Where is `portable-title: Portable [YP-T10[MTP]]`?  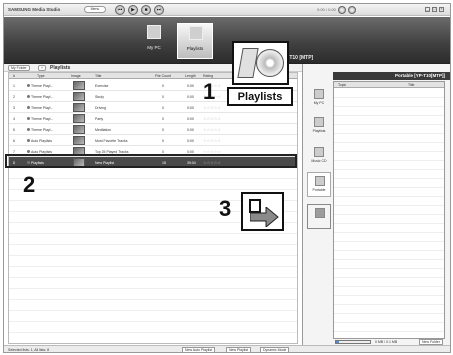
portable-title: Portable [YP-T10[MTP]] is located at coordinates (419, 75).